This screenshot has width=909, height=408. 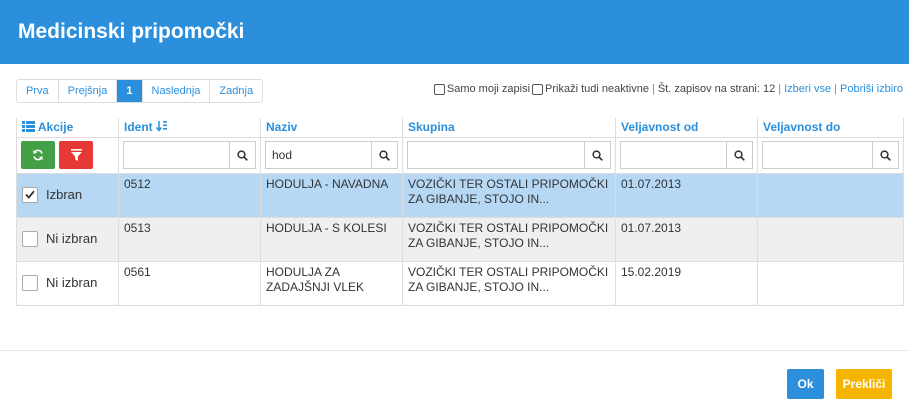 What do you see at coordinates (488, 89) in the screenshot?
I see `only-mine-label: Samo moji zapisi` at bounding box center [488, 89].